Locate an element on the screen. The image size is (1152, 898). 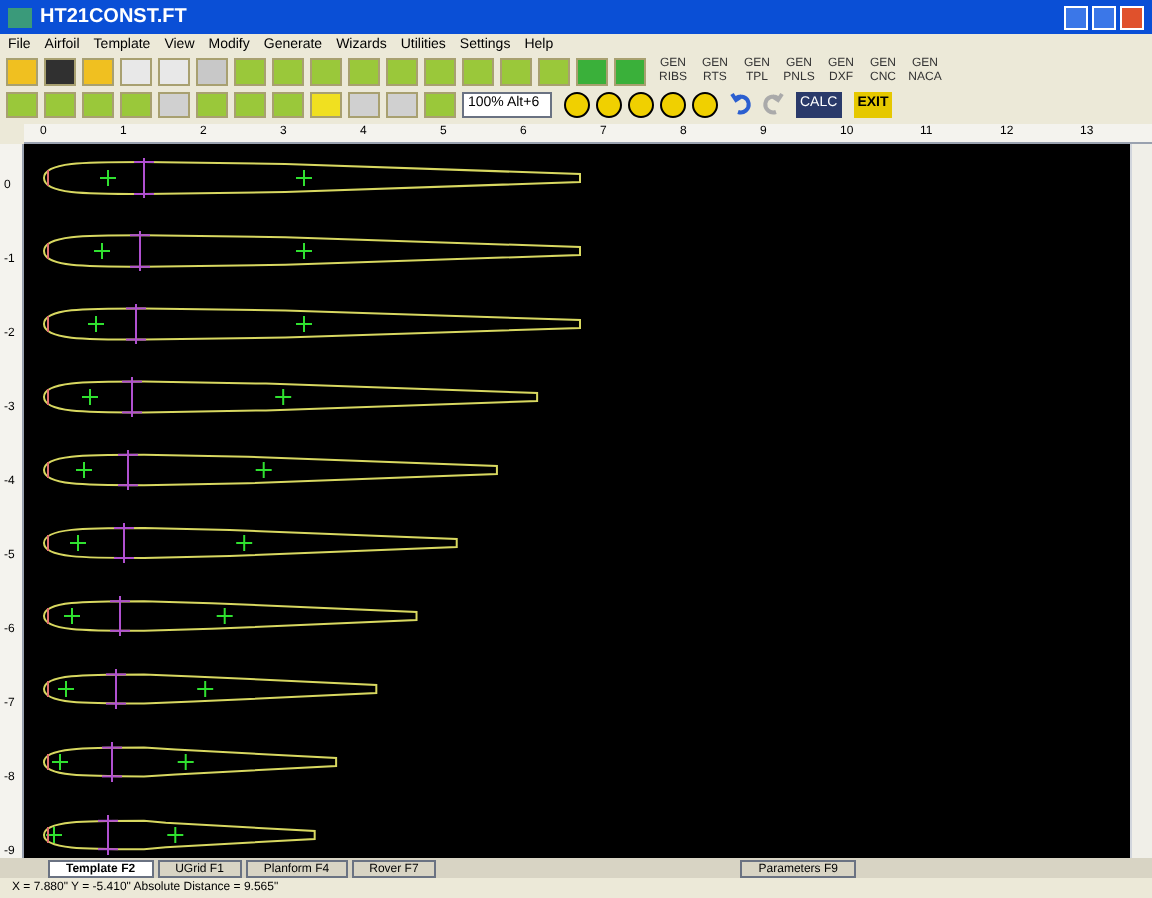
minimize-button is located at coordinates (1076, 17).